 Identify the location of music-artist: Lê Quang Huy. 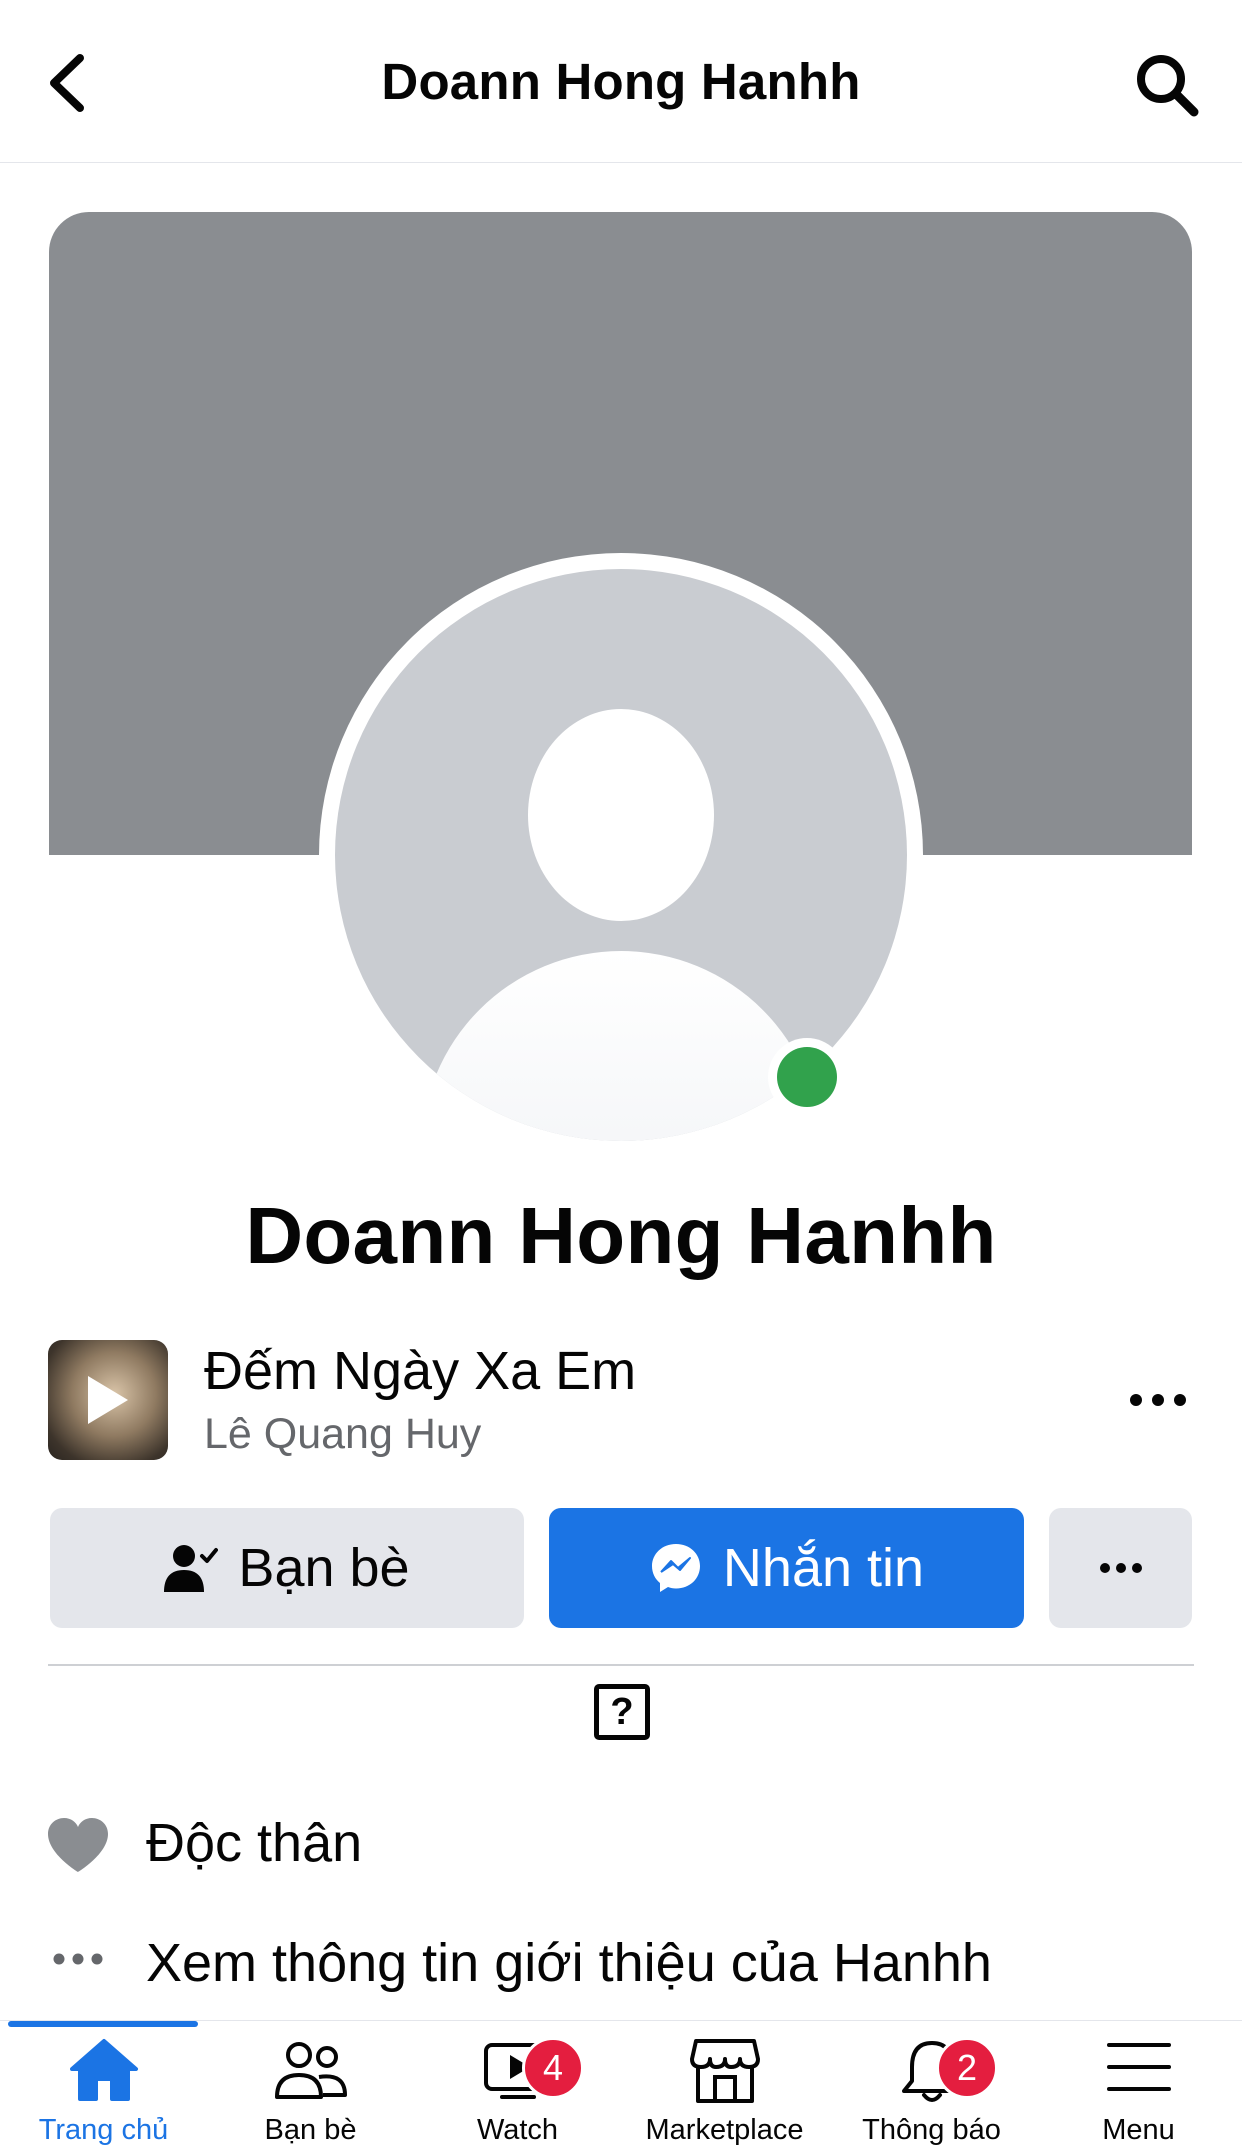
(343, 1434).